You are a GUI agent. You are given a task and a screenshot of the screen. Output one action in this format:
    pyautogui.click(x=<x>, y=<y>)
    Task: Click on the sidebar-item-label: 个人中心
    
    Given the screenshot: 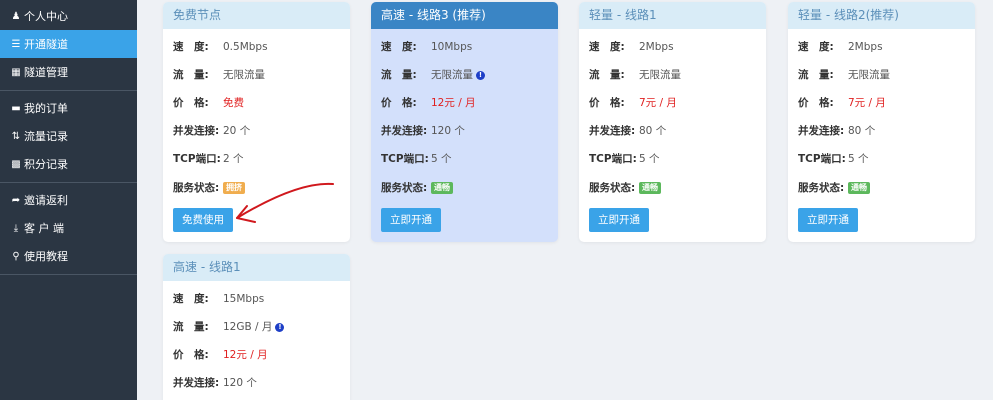 What is the action you would take?
    pyautogui.click(x=46, y=16)
    